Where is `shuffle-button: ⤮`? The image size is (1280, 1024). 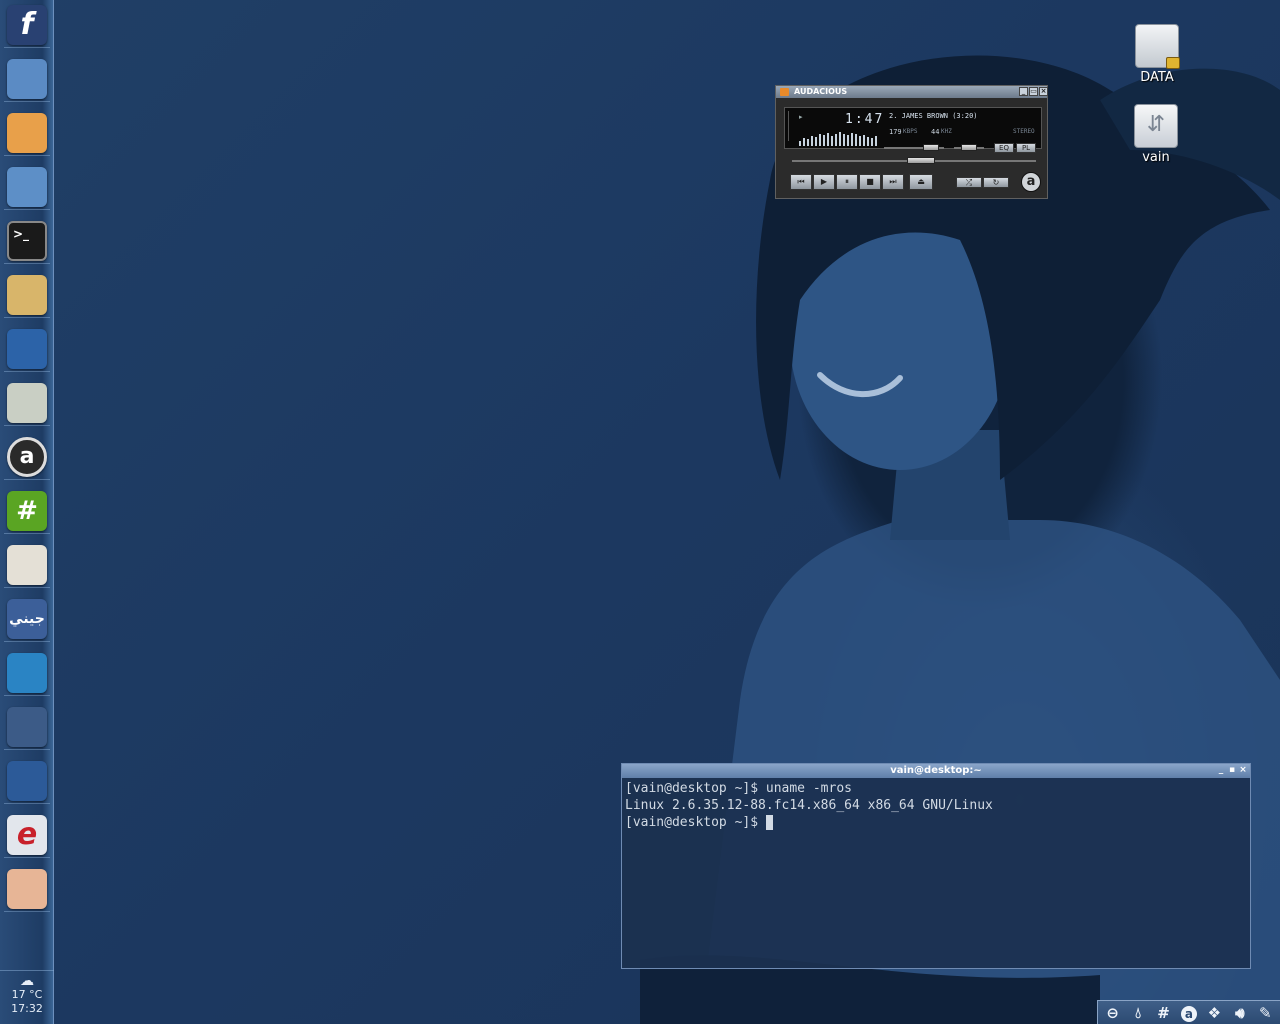 shuffle-button: ⤮ is located at coordinates (969, 182).